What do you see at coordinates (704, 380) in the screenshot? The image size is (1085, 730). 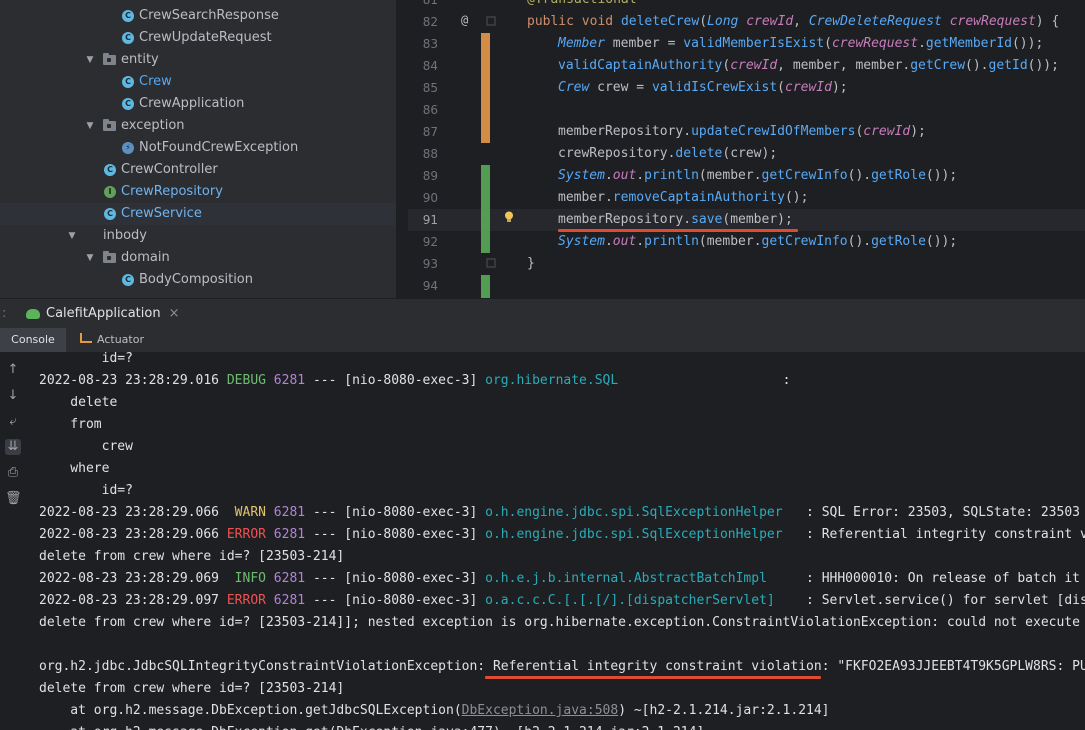 I see `log-message: :` at bounding box center [704, 380].